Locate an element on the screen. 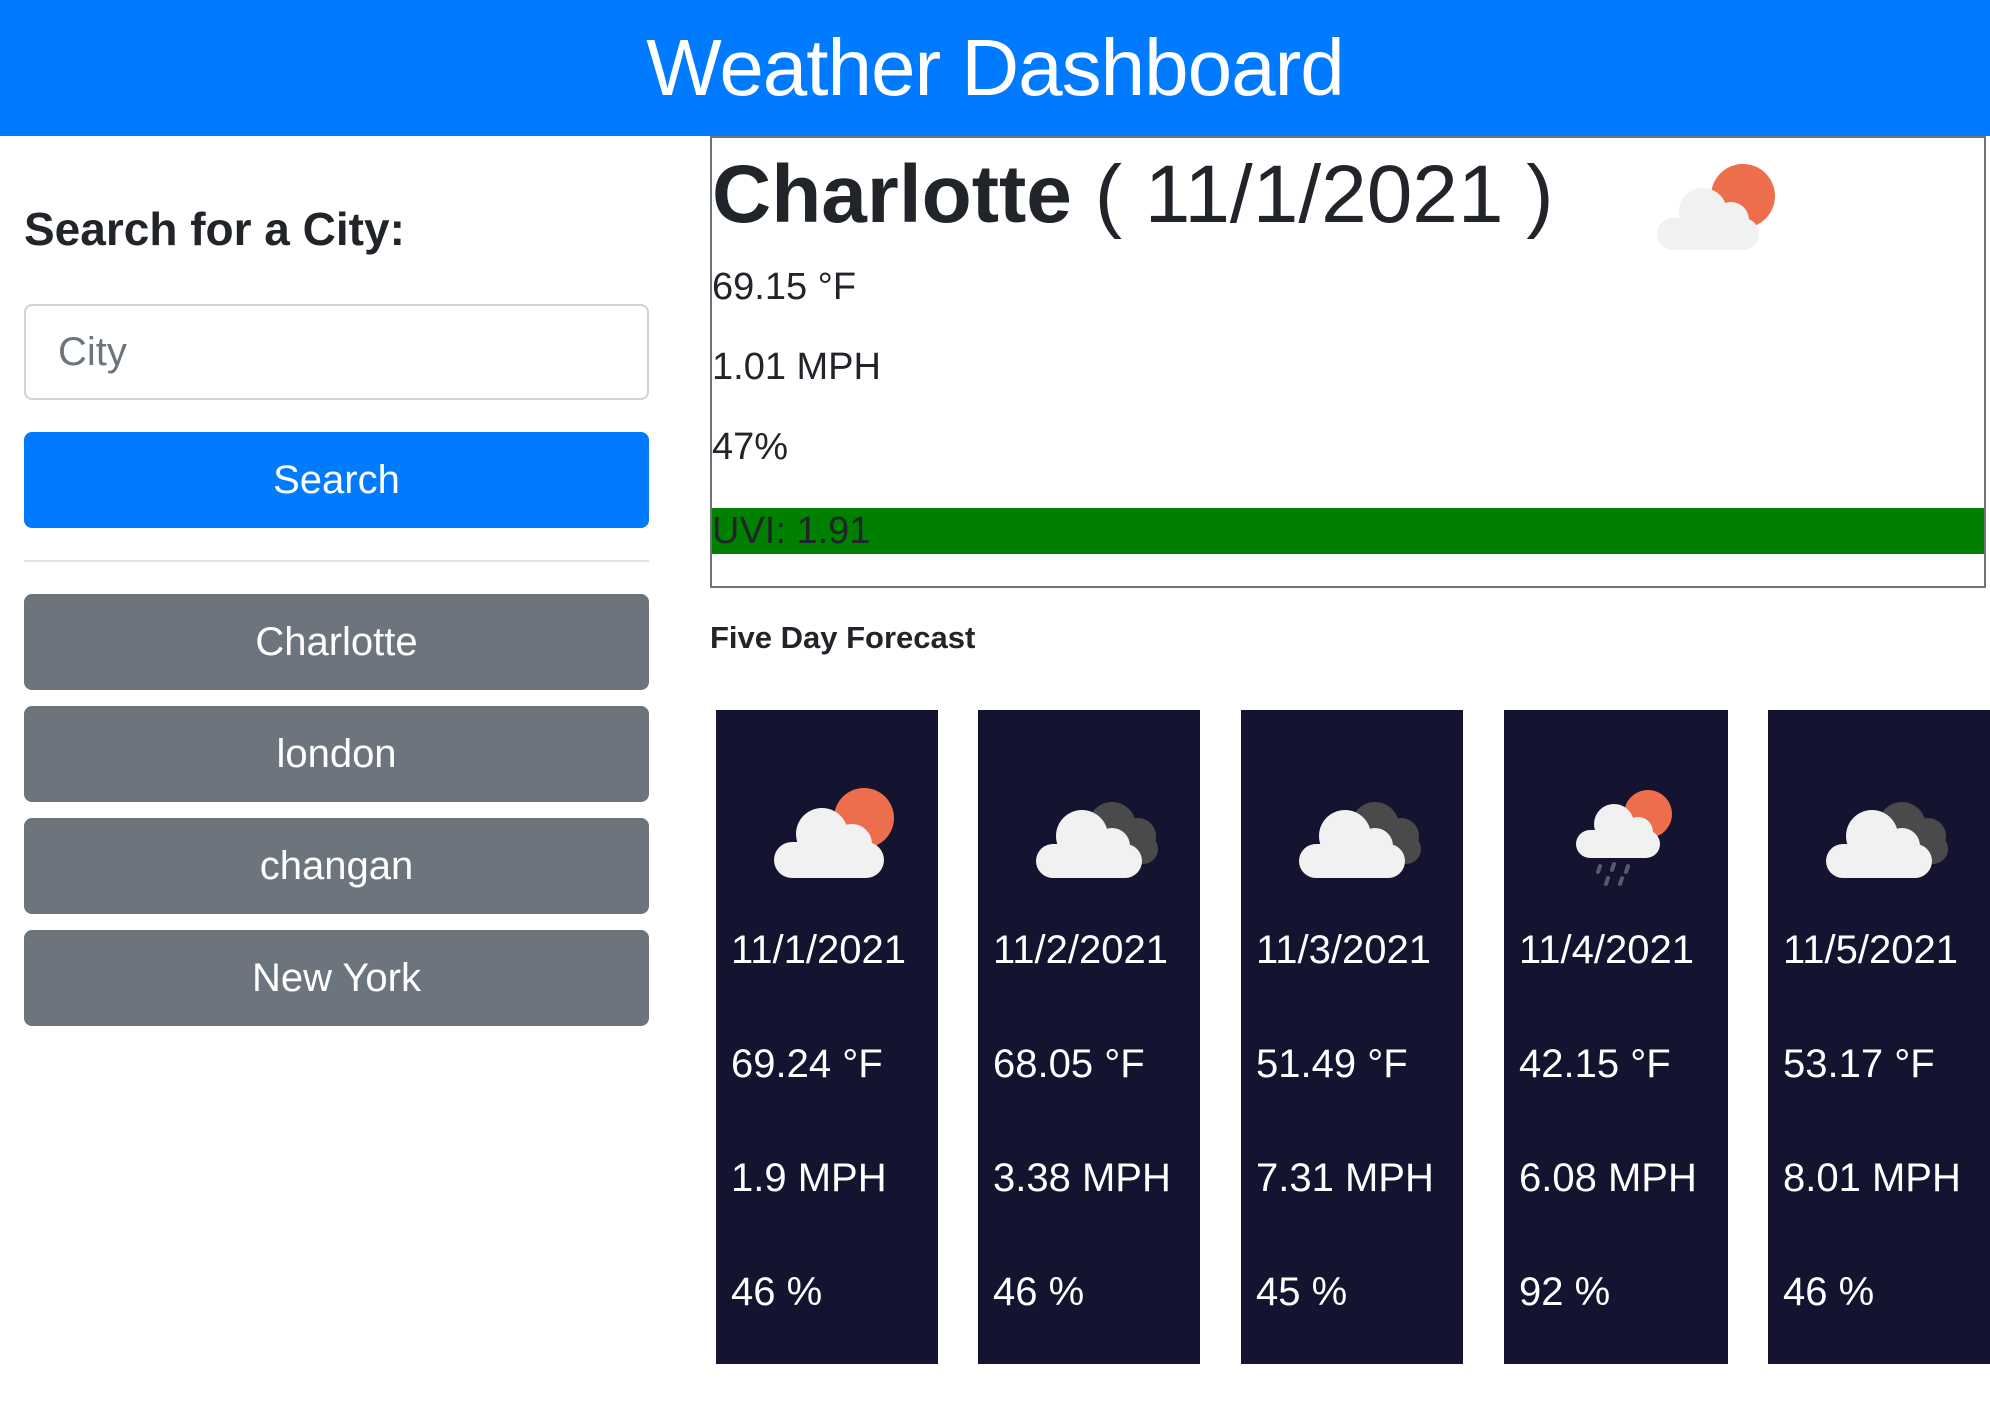 The image size is (1990, 1410). uv-index-bar: UVI: 1.91 is located at coordinates (1348, 531).